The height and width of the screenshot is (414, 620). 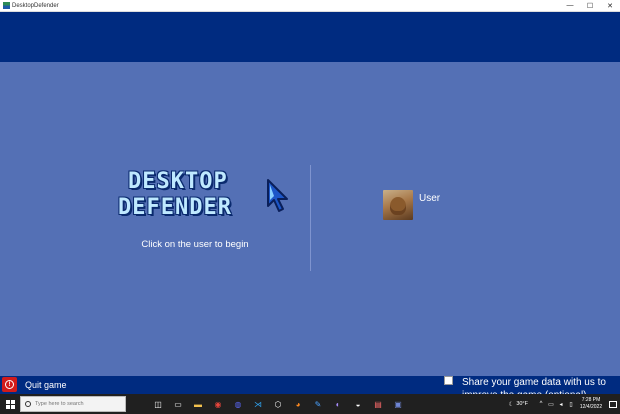 What do you see at coordinates (298, 404) in the screenshot?
I see `firefox-icon: ◕` at bounding box center [298, 404].